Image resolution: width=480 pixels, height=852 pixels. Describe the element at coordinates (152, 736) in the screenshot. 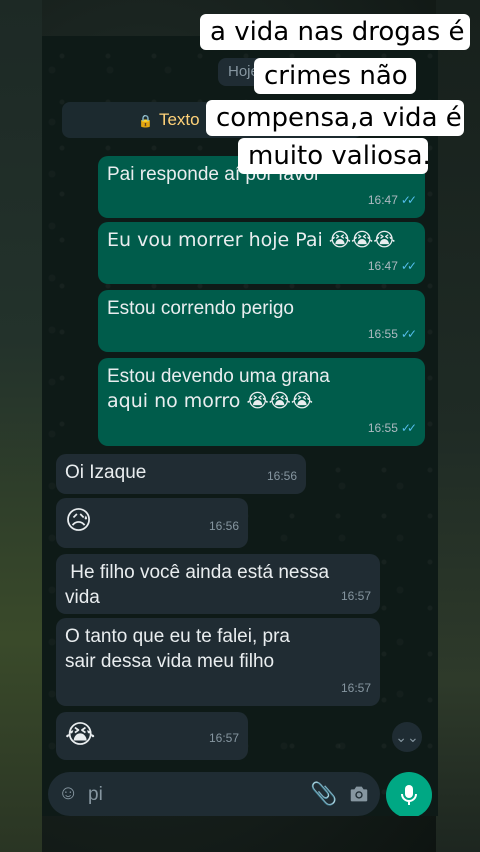

I see `message-bubble-incoming: 😭 16:57` at that location.